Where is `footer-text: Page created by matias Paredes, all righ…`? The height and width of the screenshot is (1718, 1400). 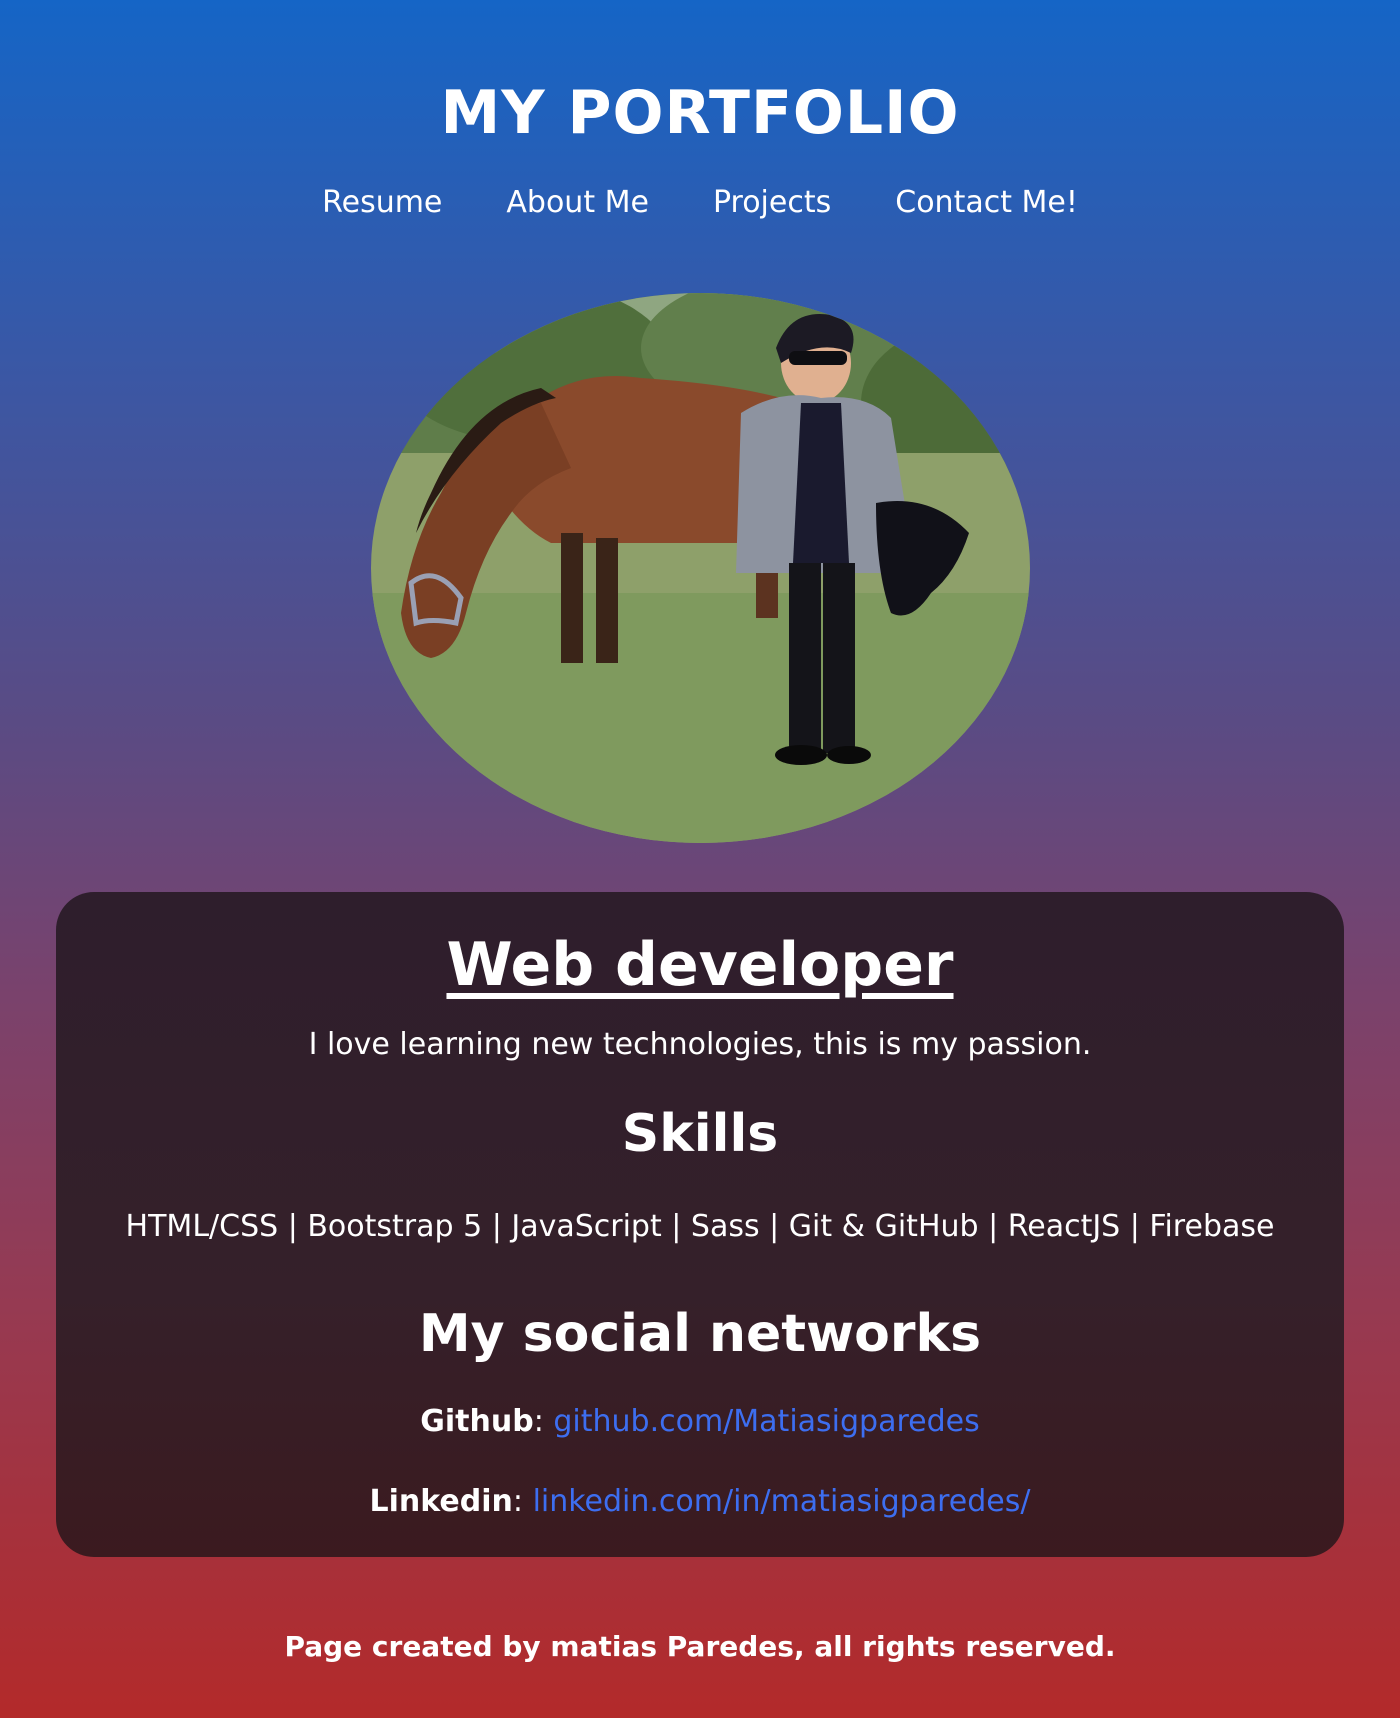
footer-text: Page created by matias Paredes, all righ… is located at coordinates (700, 1646).